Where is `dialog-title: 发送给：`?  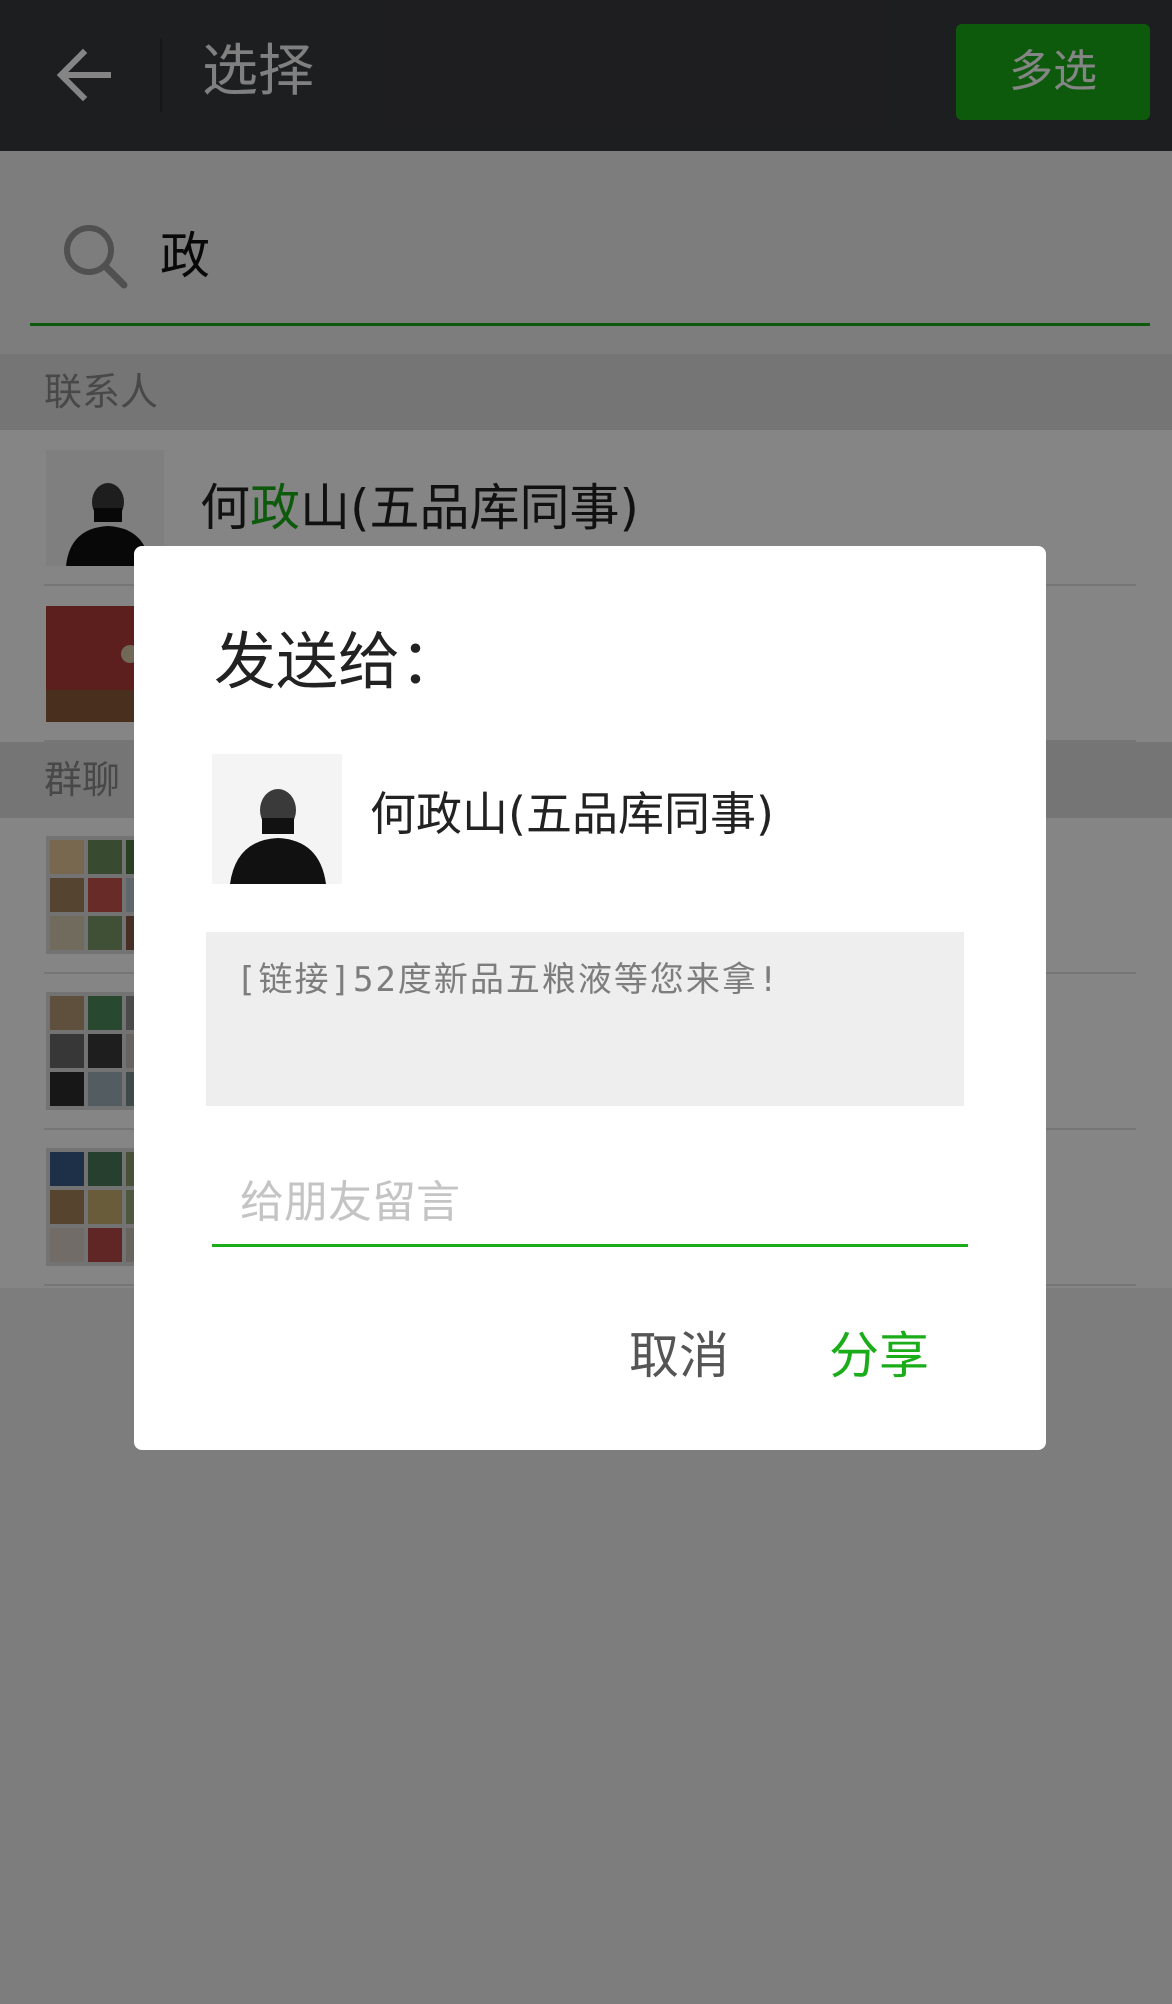 dialog-title: 发送给： is located at coordinates (338, 661).